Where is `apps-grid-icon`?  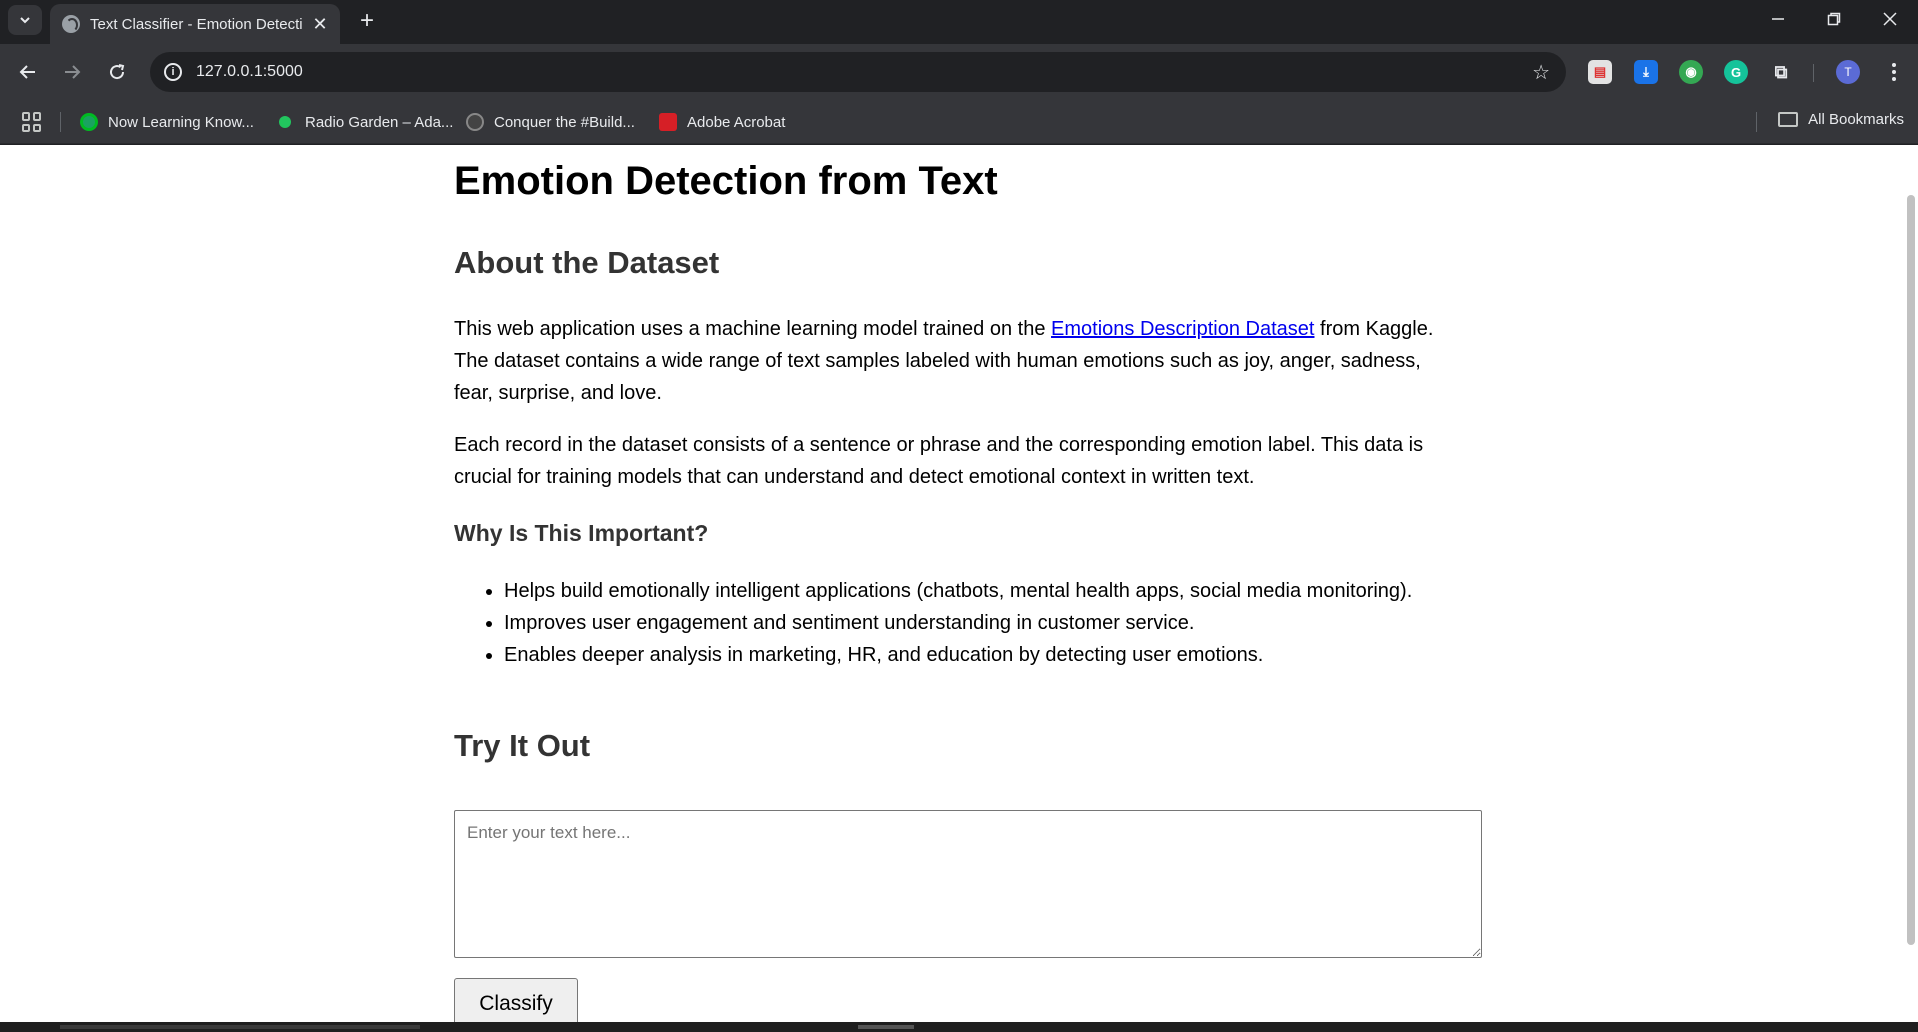 apps-grid-icon is located at coordinates (32, 122).